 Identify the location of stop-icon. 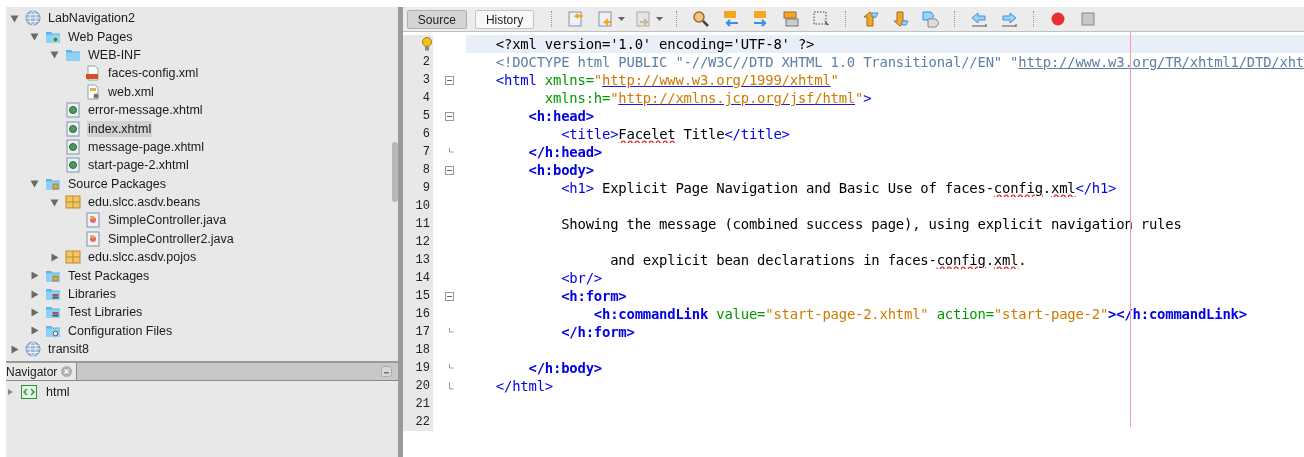
(1088, 19).